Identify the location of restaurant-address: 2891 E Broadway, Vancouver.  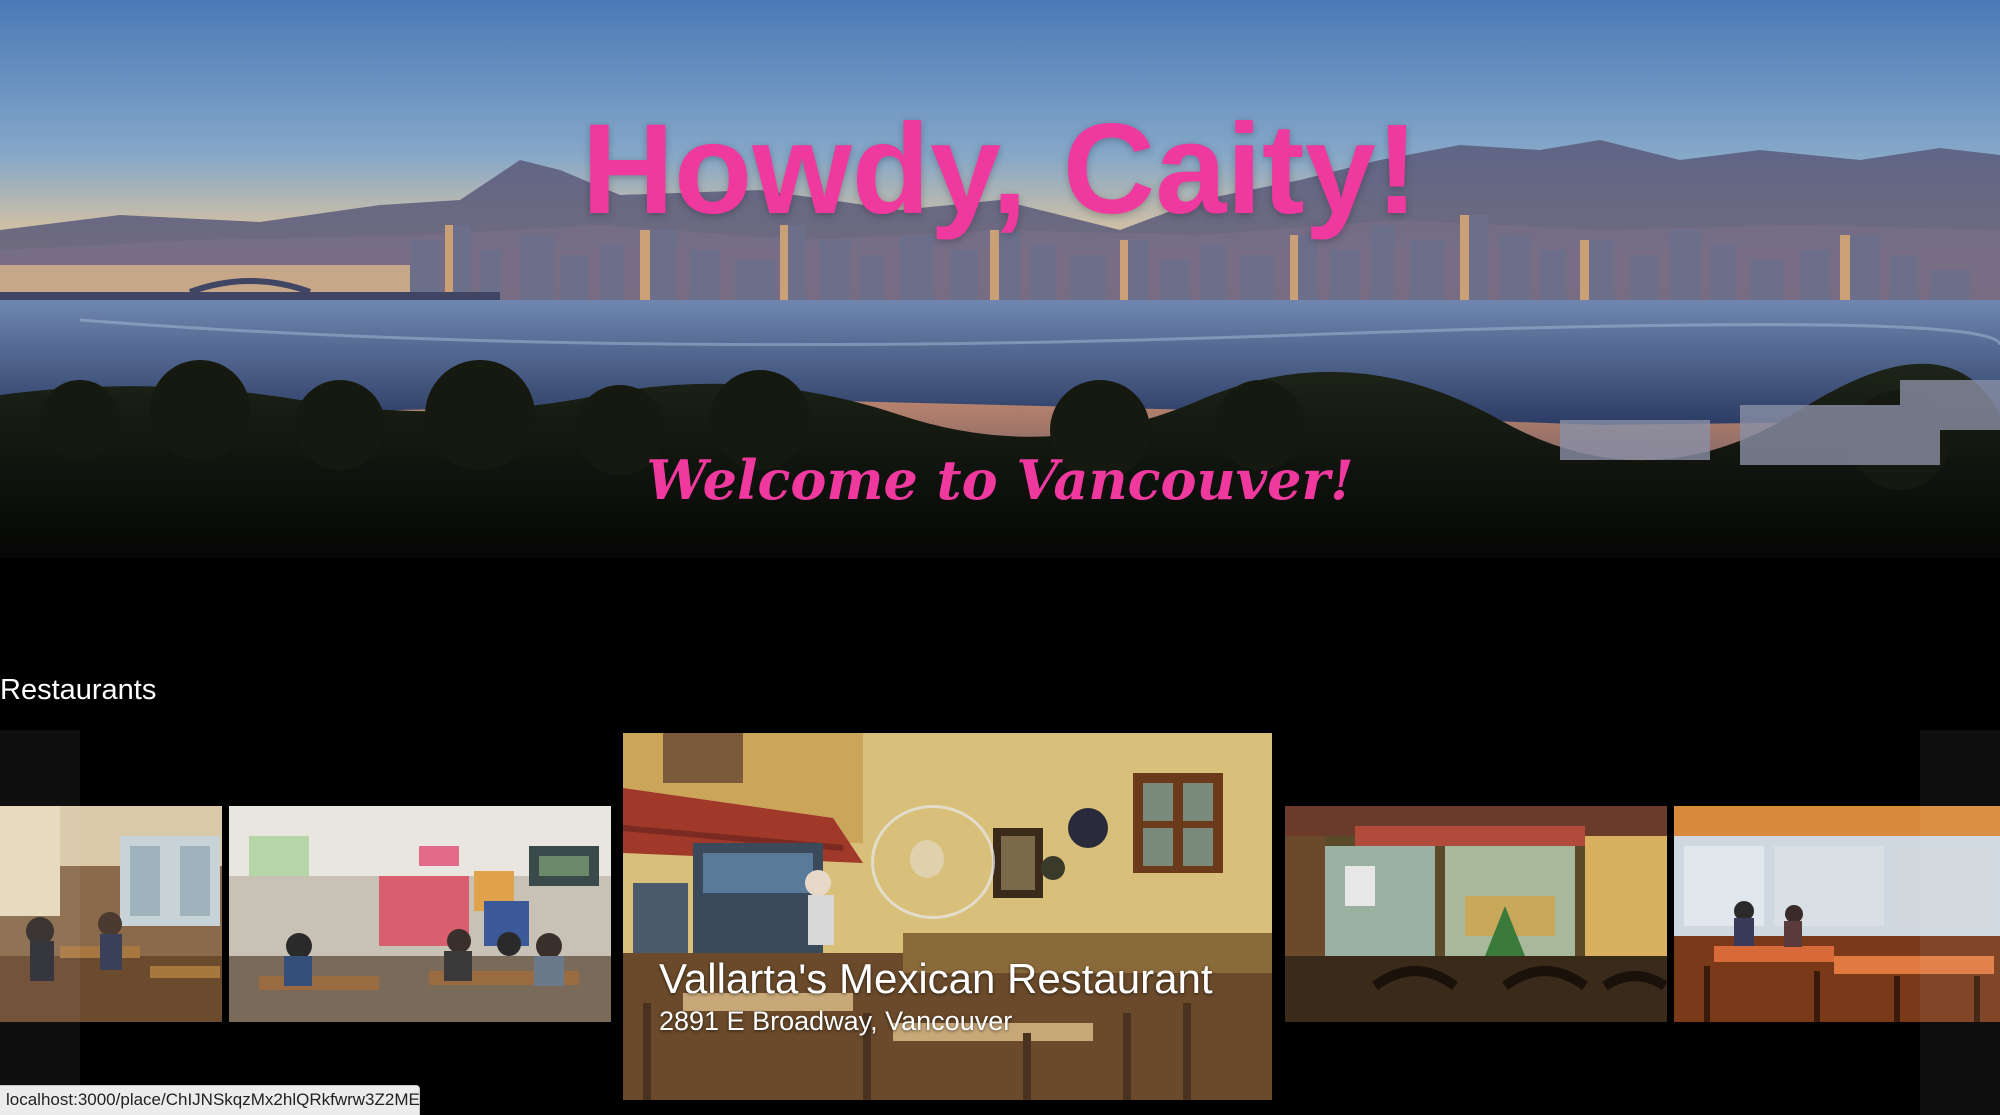
(836, 1021).